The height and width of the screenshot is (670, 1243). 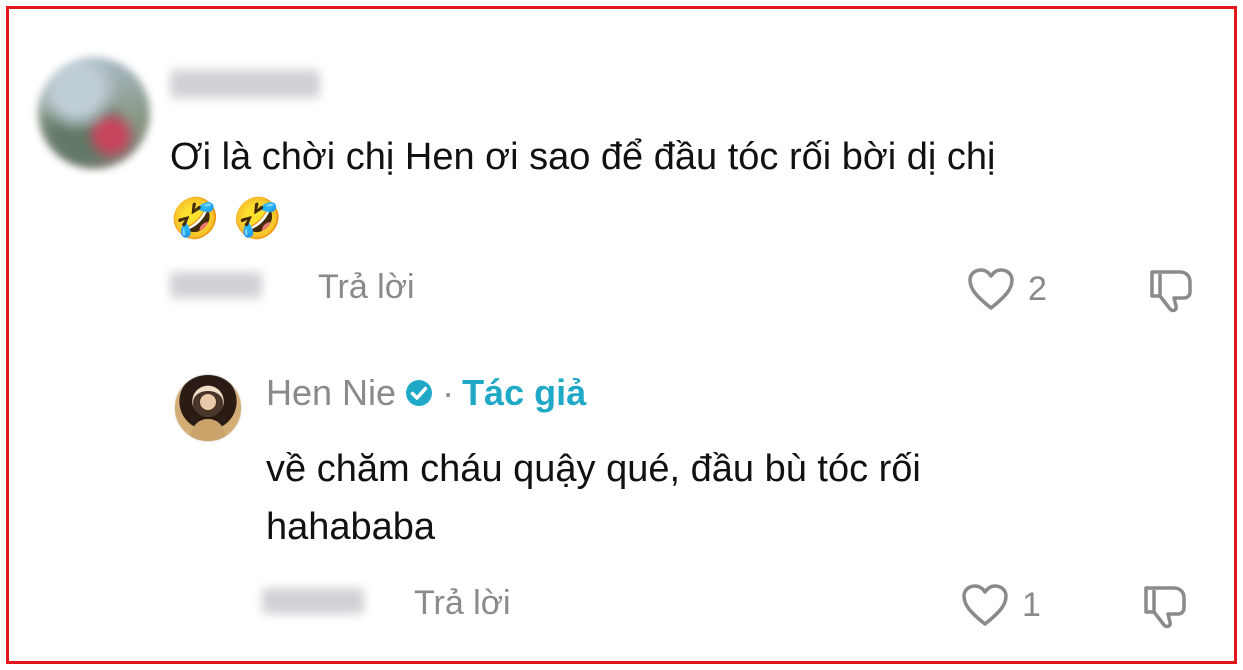 I want to click on verified-badge-icon, so click(x=419, y=393).